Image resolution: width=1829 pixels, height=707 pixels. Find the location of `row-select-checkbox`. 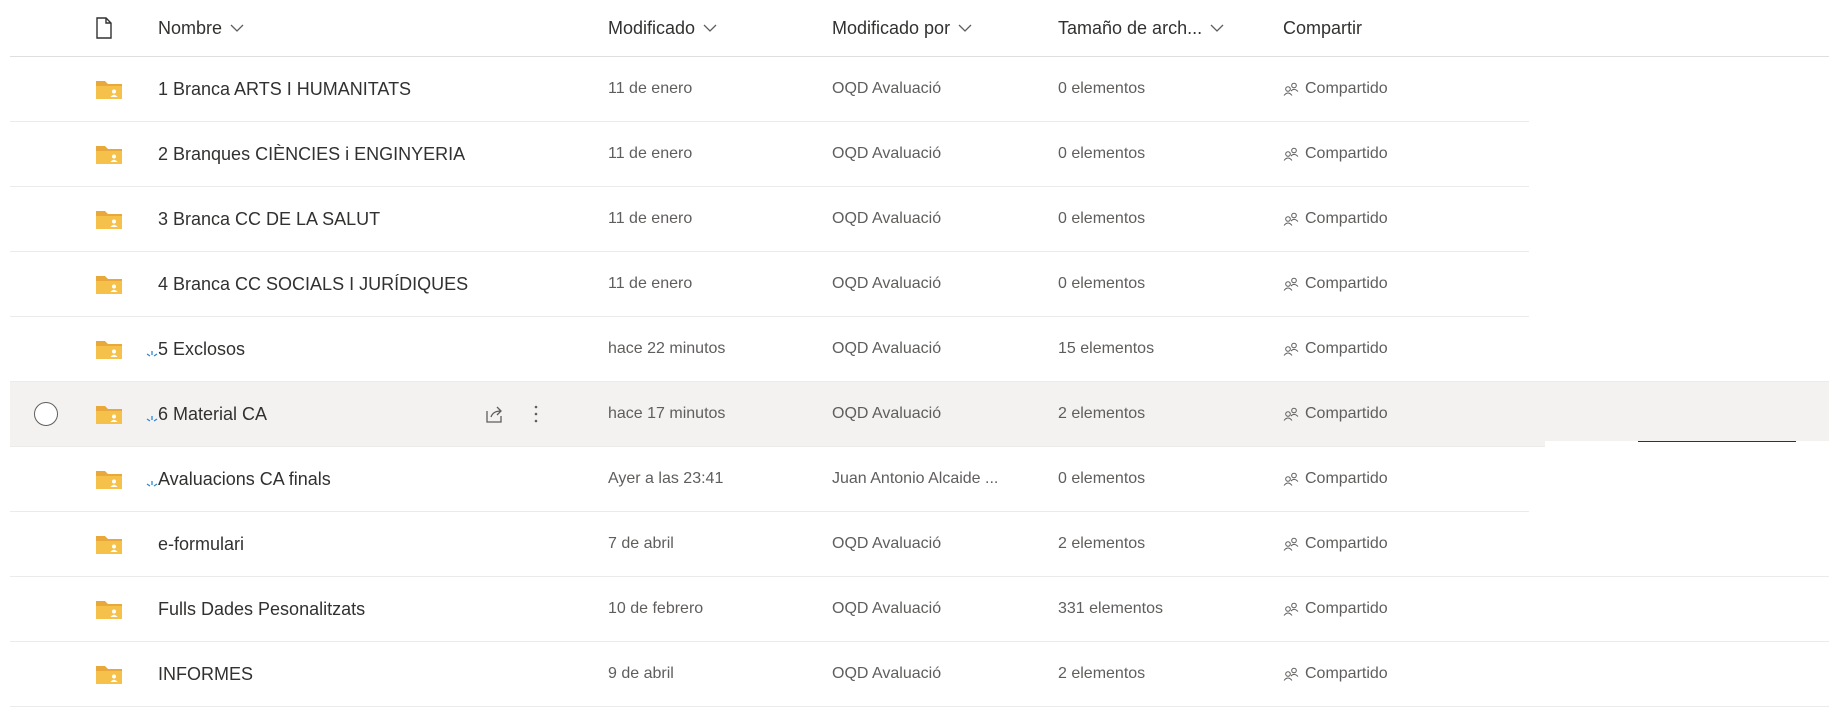

row-select-checkbox is located at coordinates (46, 414).